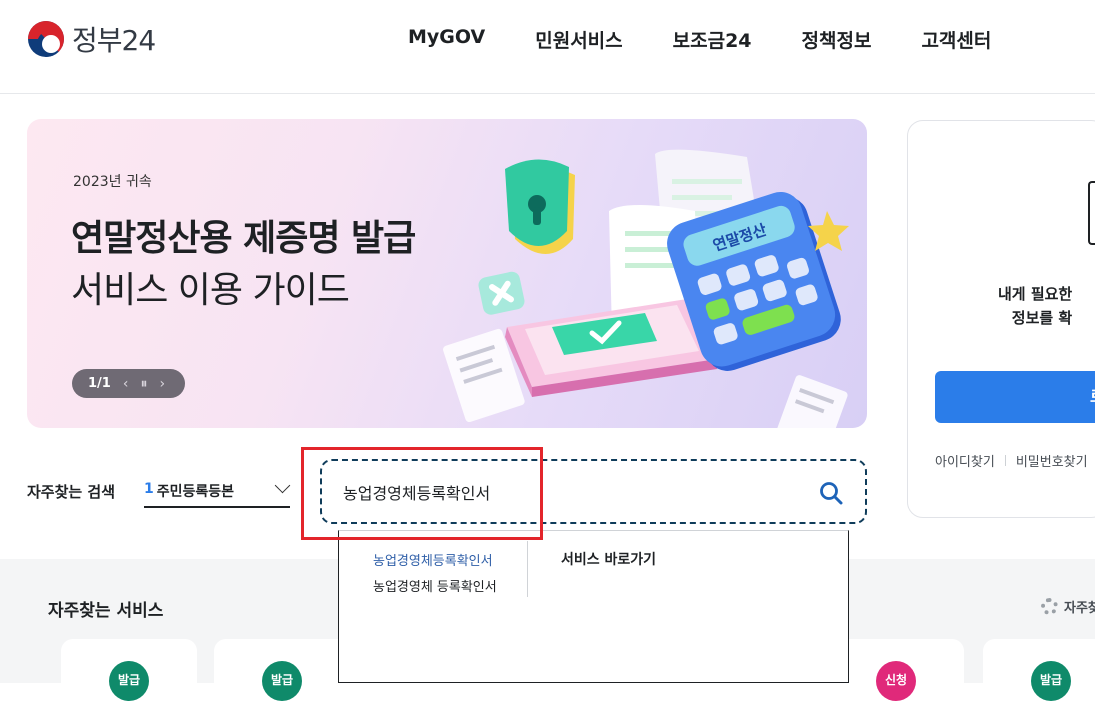 The width and height of the screenshot is (1095, 701). I want to click on suggestion-item: 농업경영체 등록확인서, so click(435, 585).